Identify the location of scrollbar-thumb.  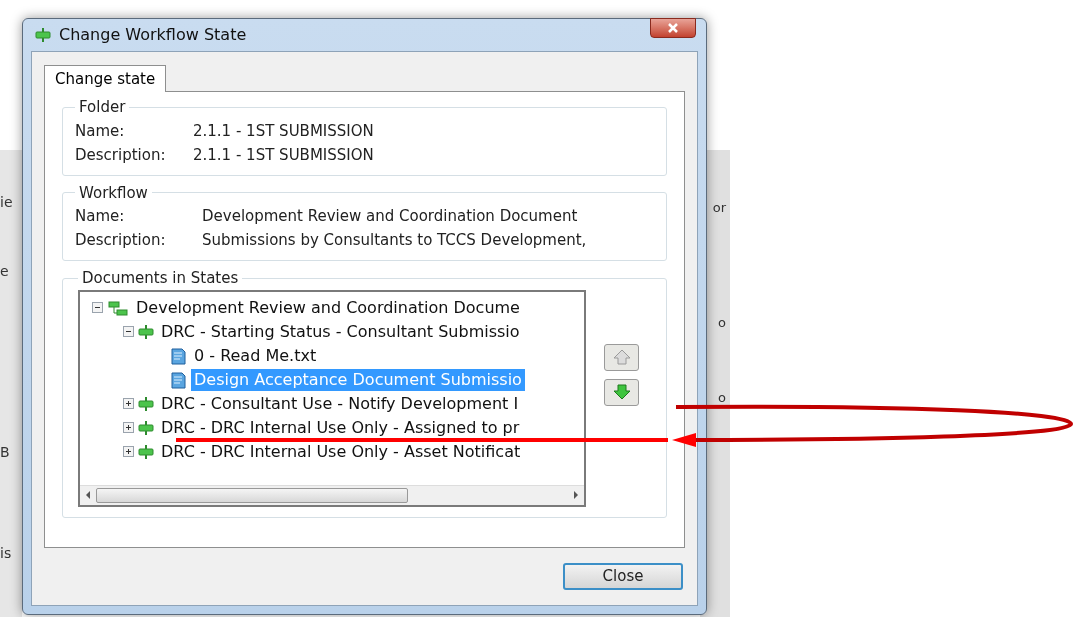
(252, 495).